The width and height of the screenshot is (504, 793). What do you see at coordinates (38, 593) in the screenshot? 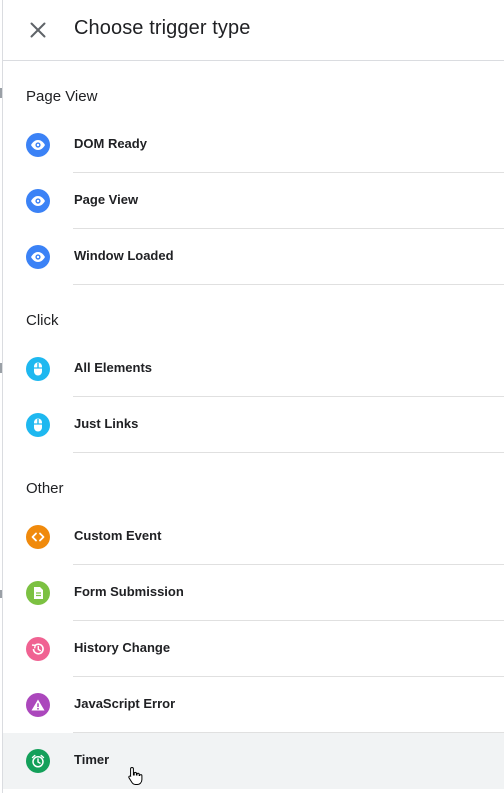
I see `document-icon` at bounding box center [38, 593].